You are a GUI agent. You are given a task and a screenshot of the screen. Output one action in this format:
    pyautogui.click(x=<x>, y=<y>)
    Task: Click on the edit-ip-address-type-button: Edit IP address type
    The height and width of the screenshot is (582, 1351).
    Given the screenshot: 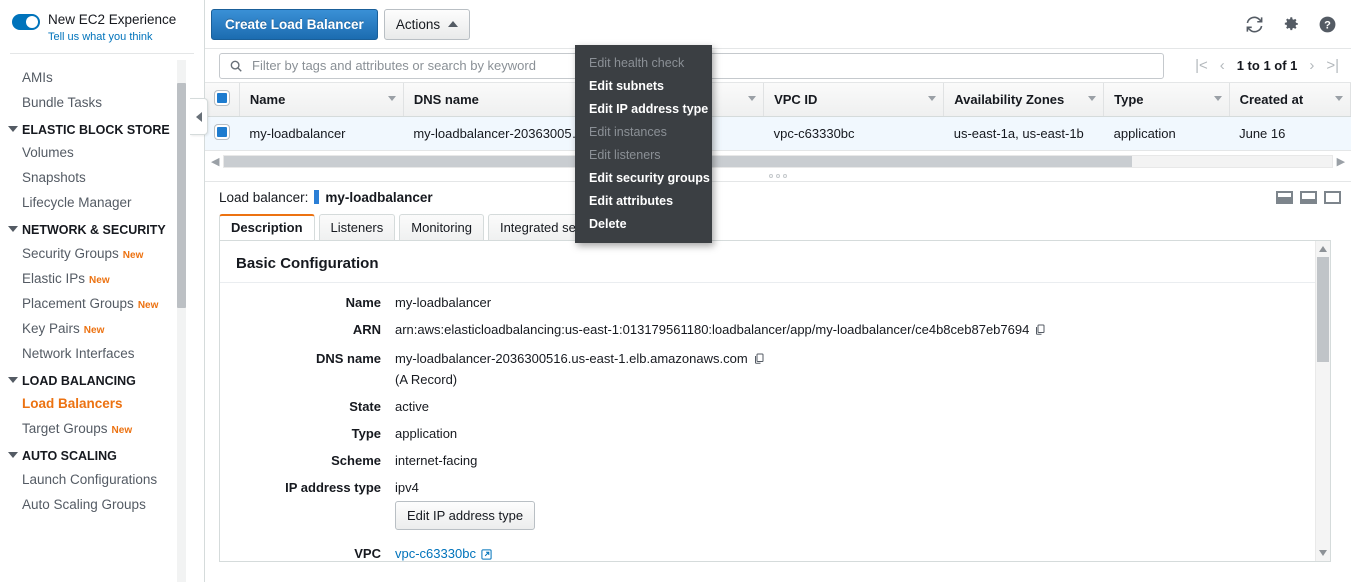 What is the action you would take?
    pyautogui.click(x=465, y=515)
    